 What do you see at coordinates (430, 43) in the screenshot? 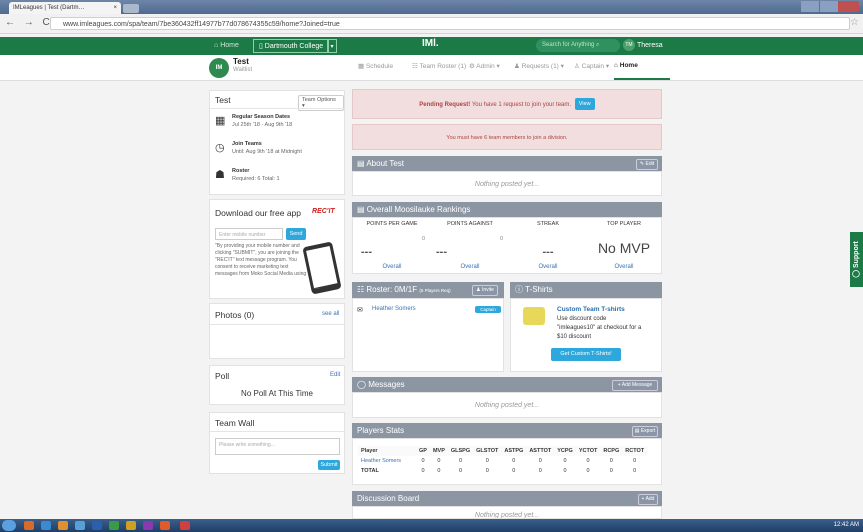
I see `site-logo: IMl.` at bounding box center [430, 43].